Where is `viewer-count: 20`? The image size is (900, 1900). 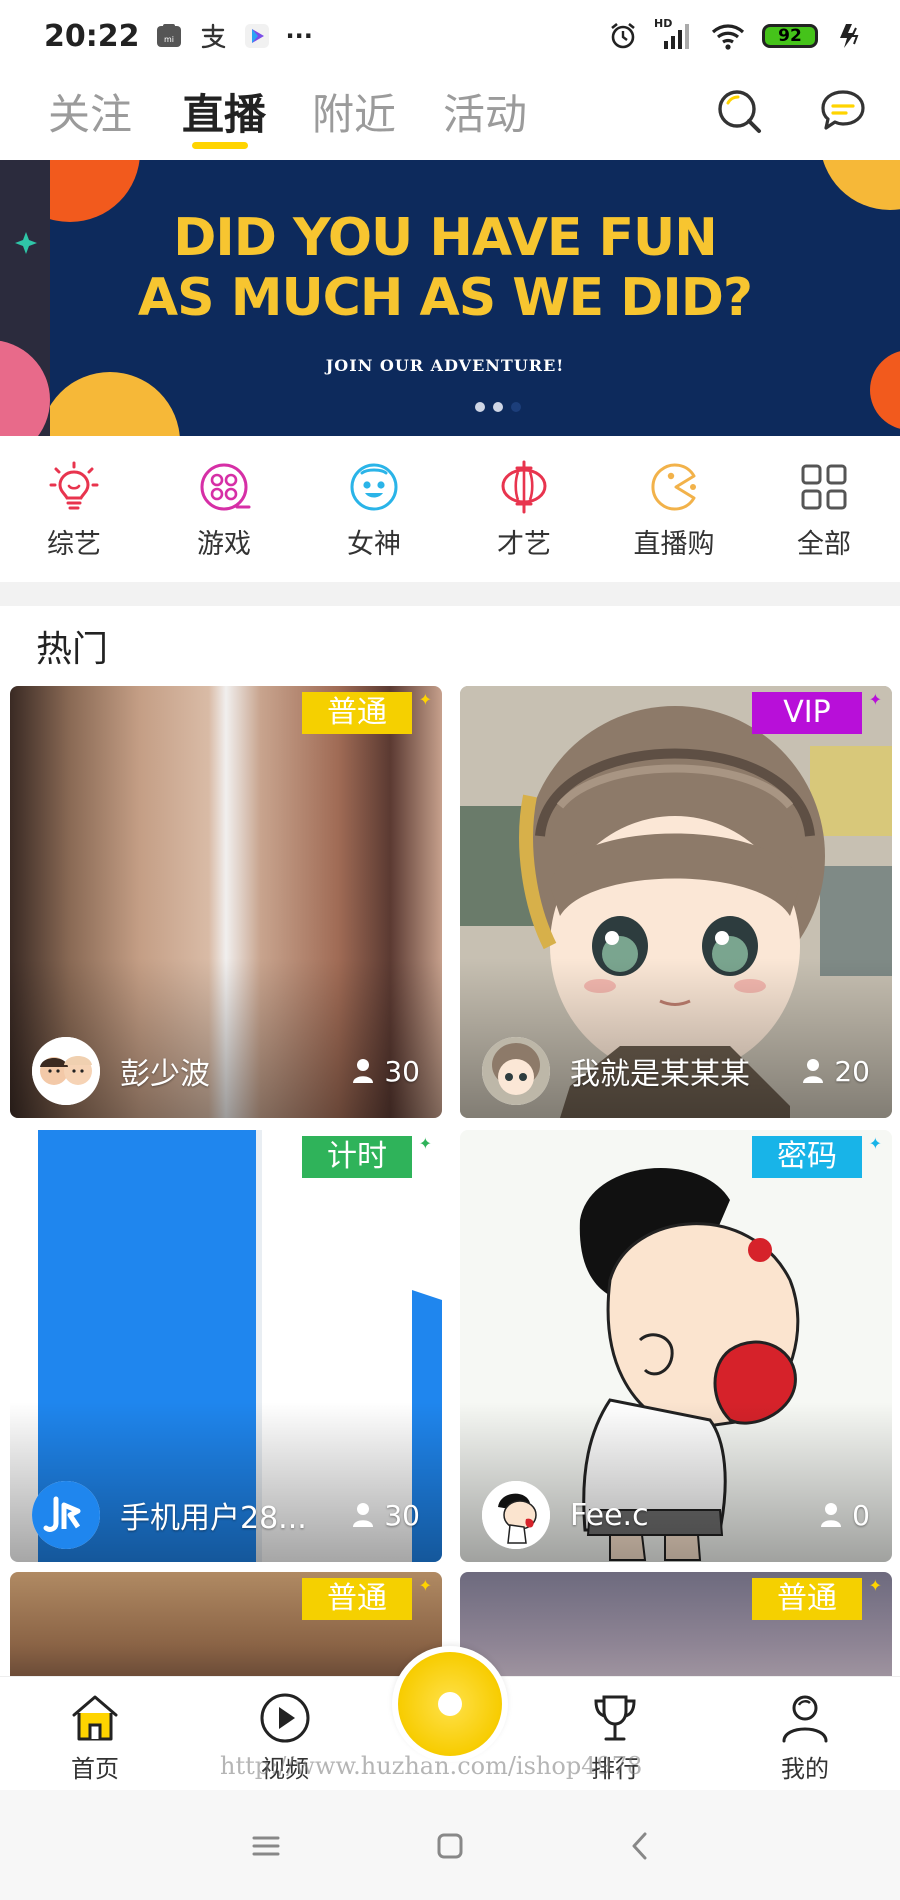
viewer-count: 20 is located at coordinates (836, 1071).